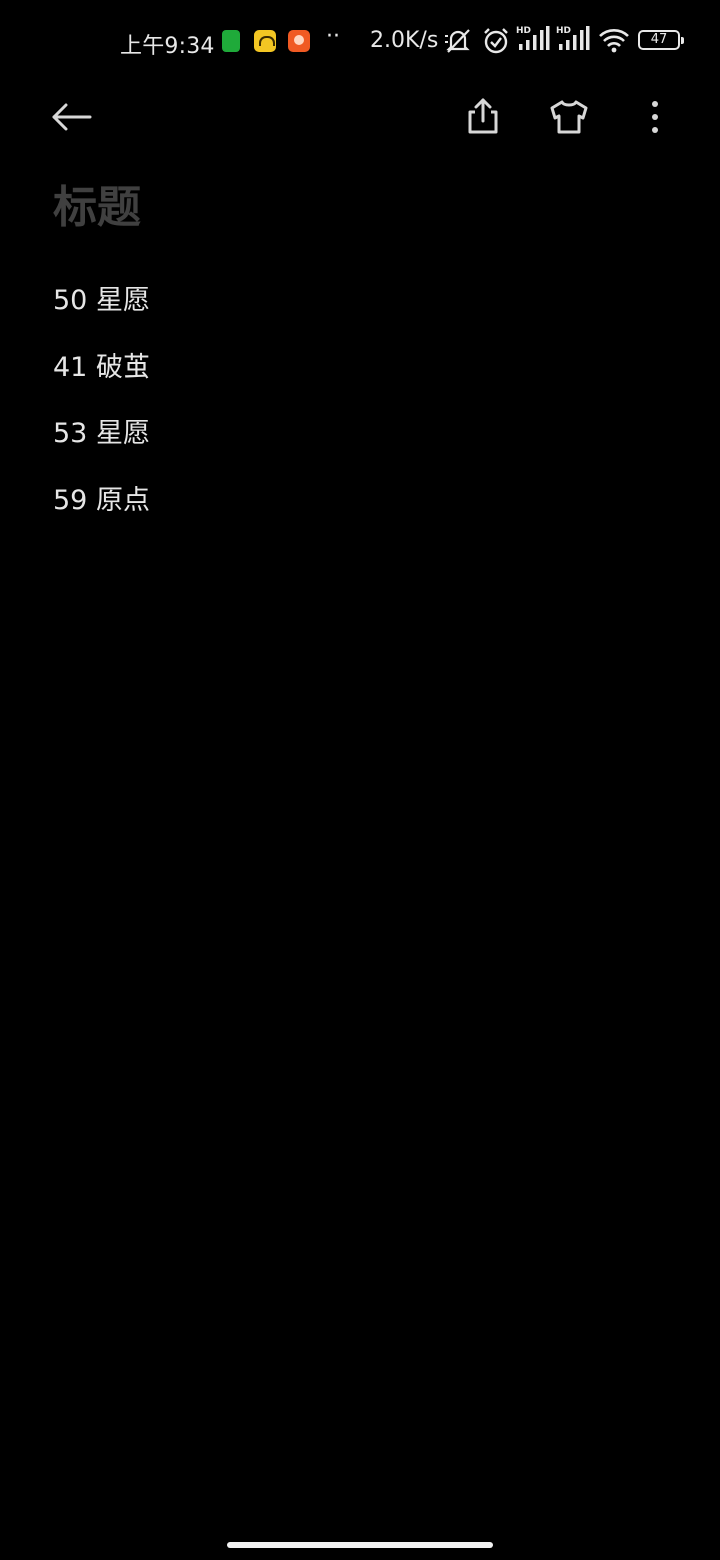 The image size is (720, 1560). Describe the element at coordinates (533, 41) in the screenshot. I see `signal-hd-1-icon: HD` at that location.